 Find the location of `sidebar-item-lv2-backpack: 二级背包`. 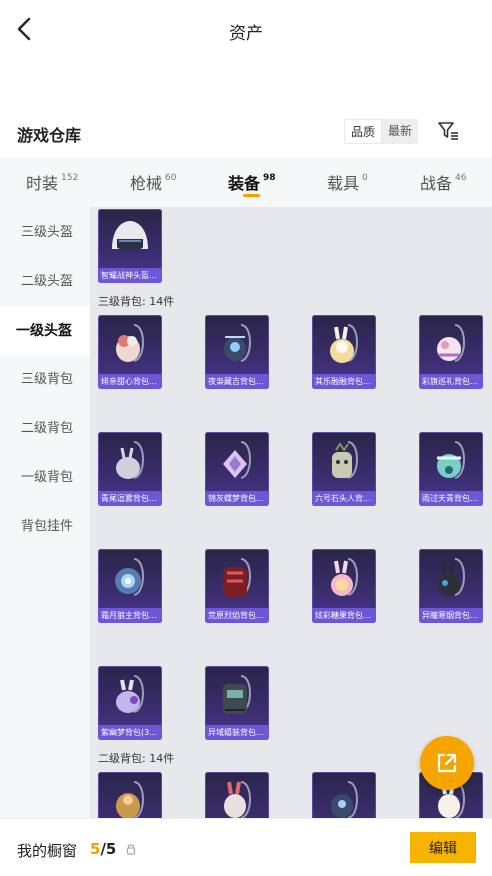

sidebar-item-lv2-backpack: 二级背包 is located at coordinates (45, 429).